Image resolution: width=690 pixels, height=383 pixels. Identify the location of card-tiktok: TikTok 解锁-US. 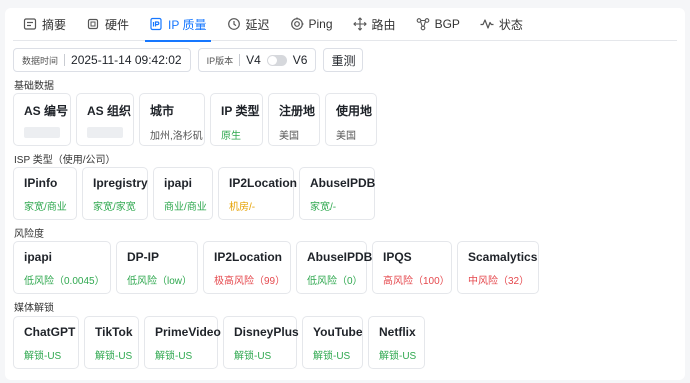
(111, 342).